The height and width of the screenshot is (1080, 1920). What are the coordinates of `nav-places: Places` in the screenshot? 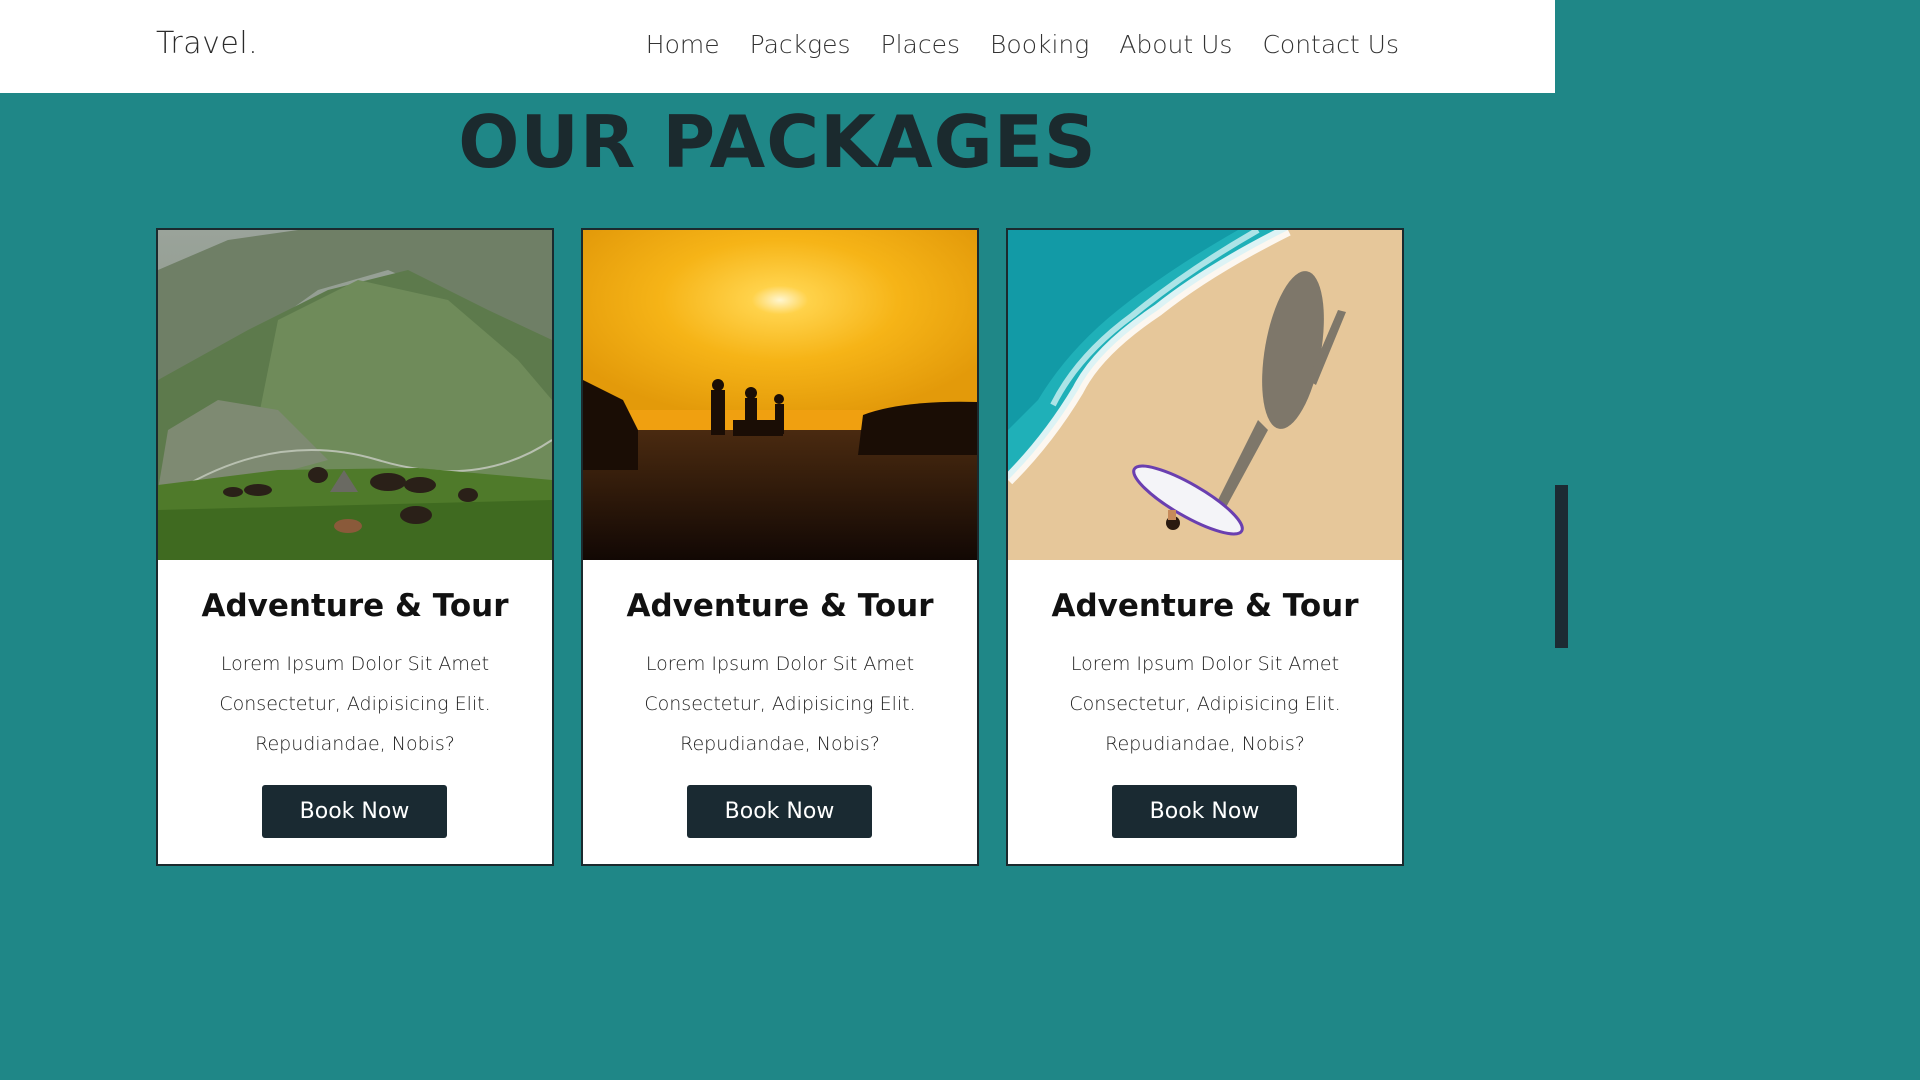 It's located at (921, 44).